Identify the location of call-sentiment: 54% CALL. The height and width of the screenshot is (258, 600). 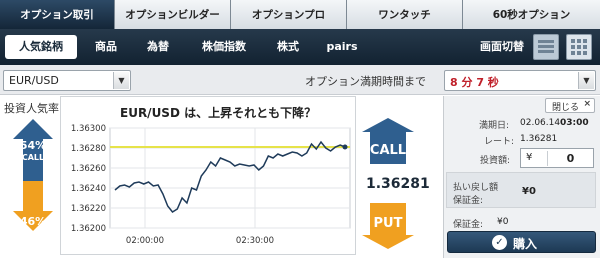
(33, 152).